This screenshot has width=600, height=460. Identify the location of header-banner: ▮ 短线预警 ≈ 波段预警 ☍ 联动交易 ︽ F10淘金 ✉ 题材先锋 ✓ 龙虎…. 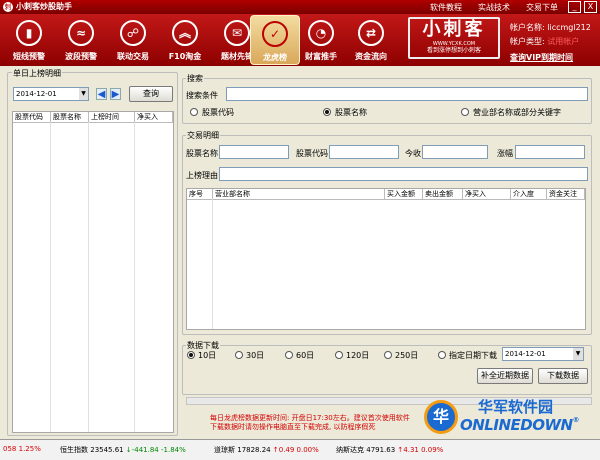
(300, 40).